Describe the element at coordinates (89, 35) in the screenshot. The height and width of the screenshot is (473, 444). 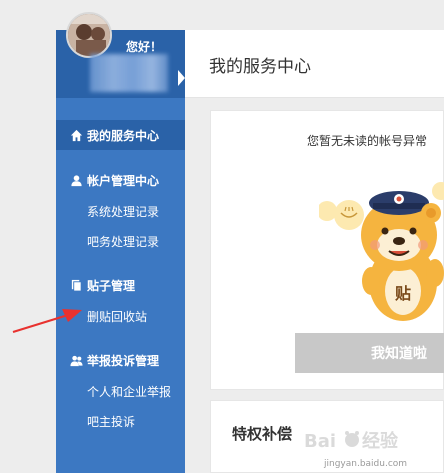
I see `avatar` at that location.